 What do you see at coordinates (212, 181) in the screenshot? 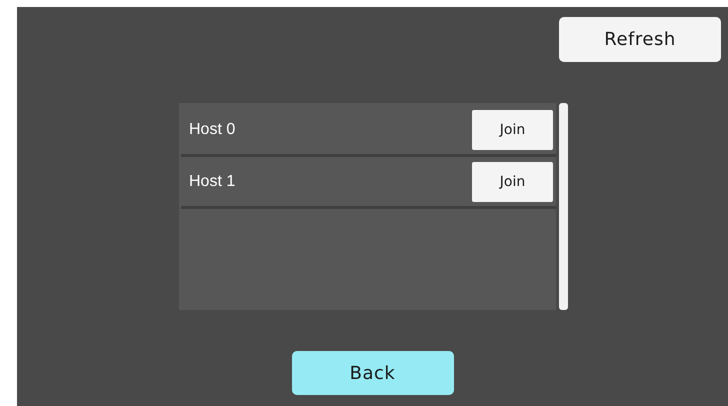
I see `host-name: Host 1` at bounding box center [212, 181].